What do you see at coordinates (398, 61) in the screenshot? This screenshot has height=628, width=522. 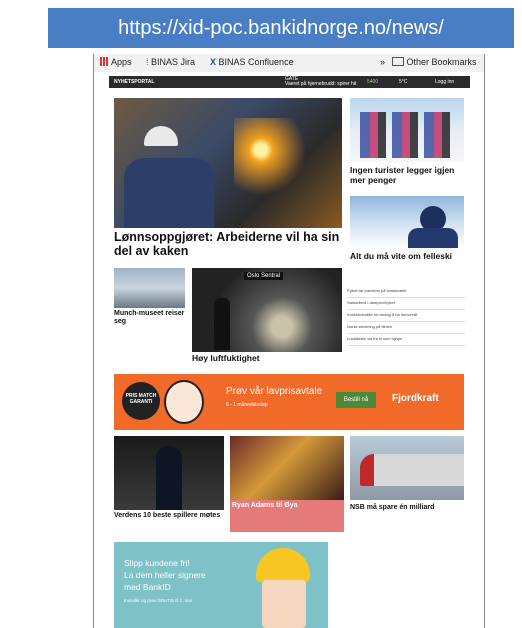 I see `folder-icon` at bounding box center [398, 61].